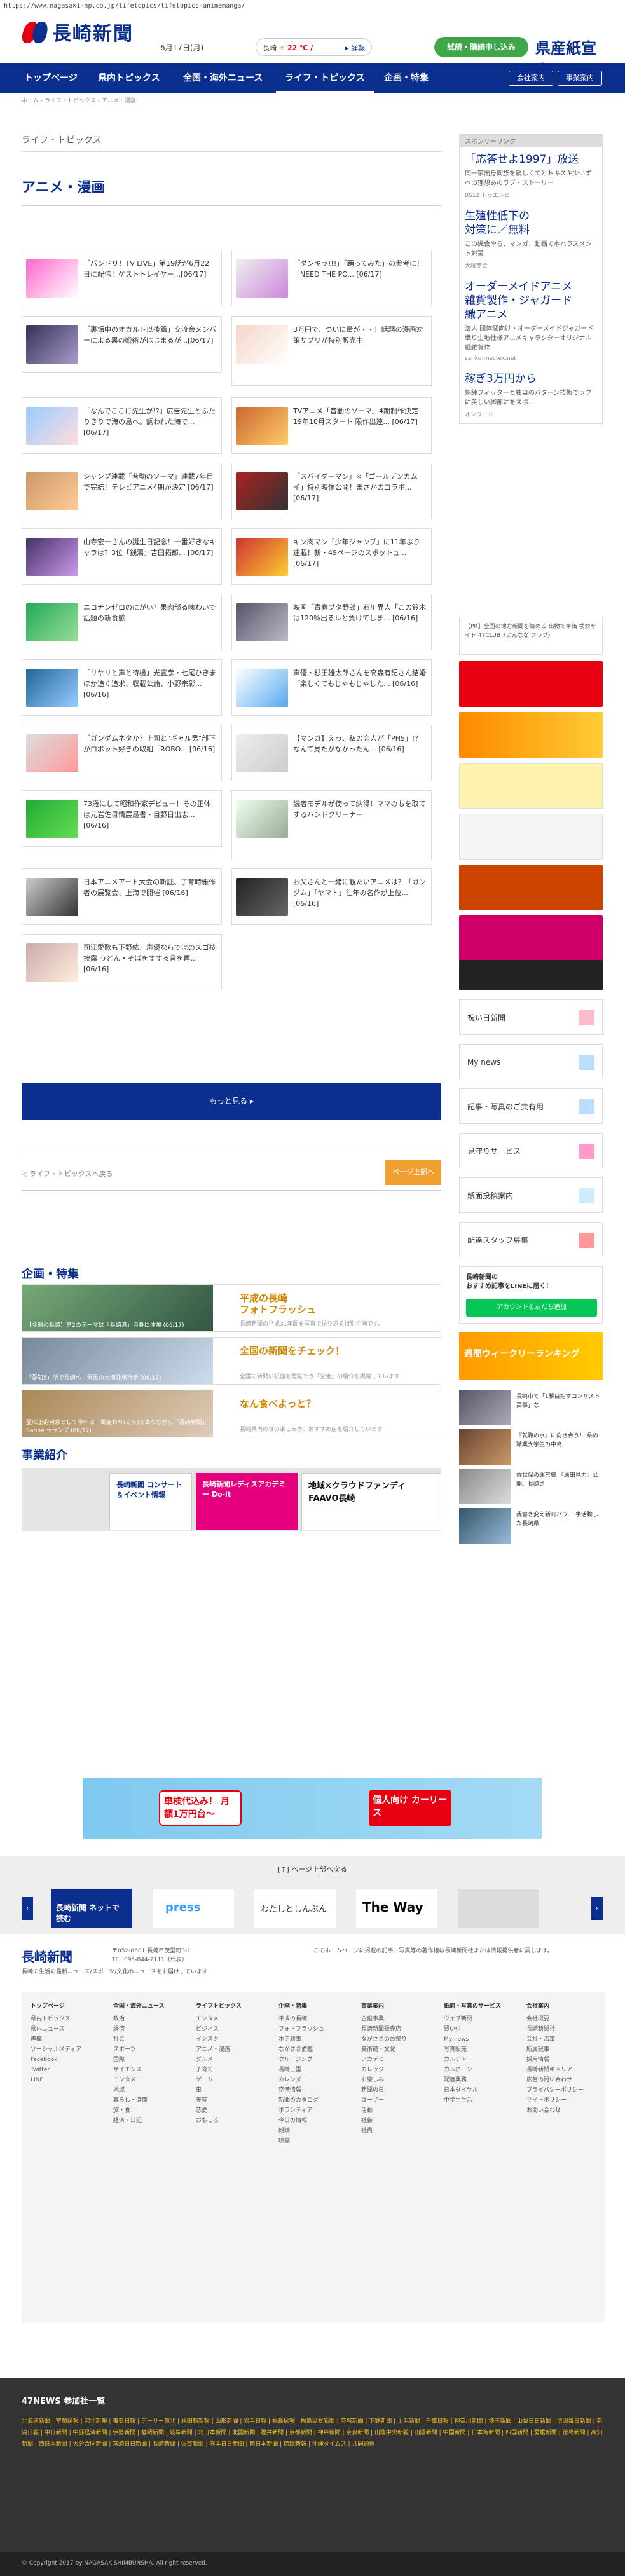 Image resolution: width=625 pixels, height=2576 pixels. I want to click on footer-link: 車, so click(219, 2090).